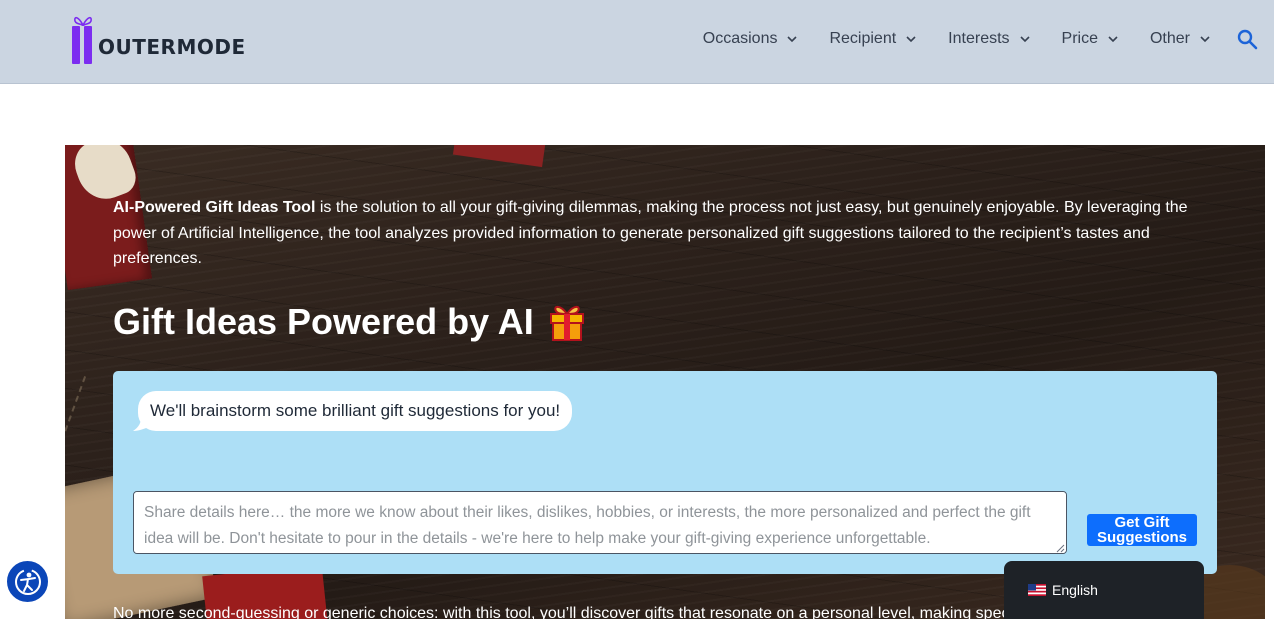  I want to click on site-logo: OUTERMODE, so click(158, 38).